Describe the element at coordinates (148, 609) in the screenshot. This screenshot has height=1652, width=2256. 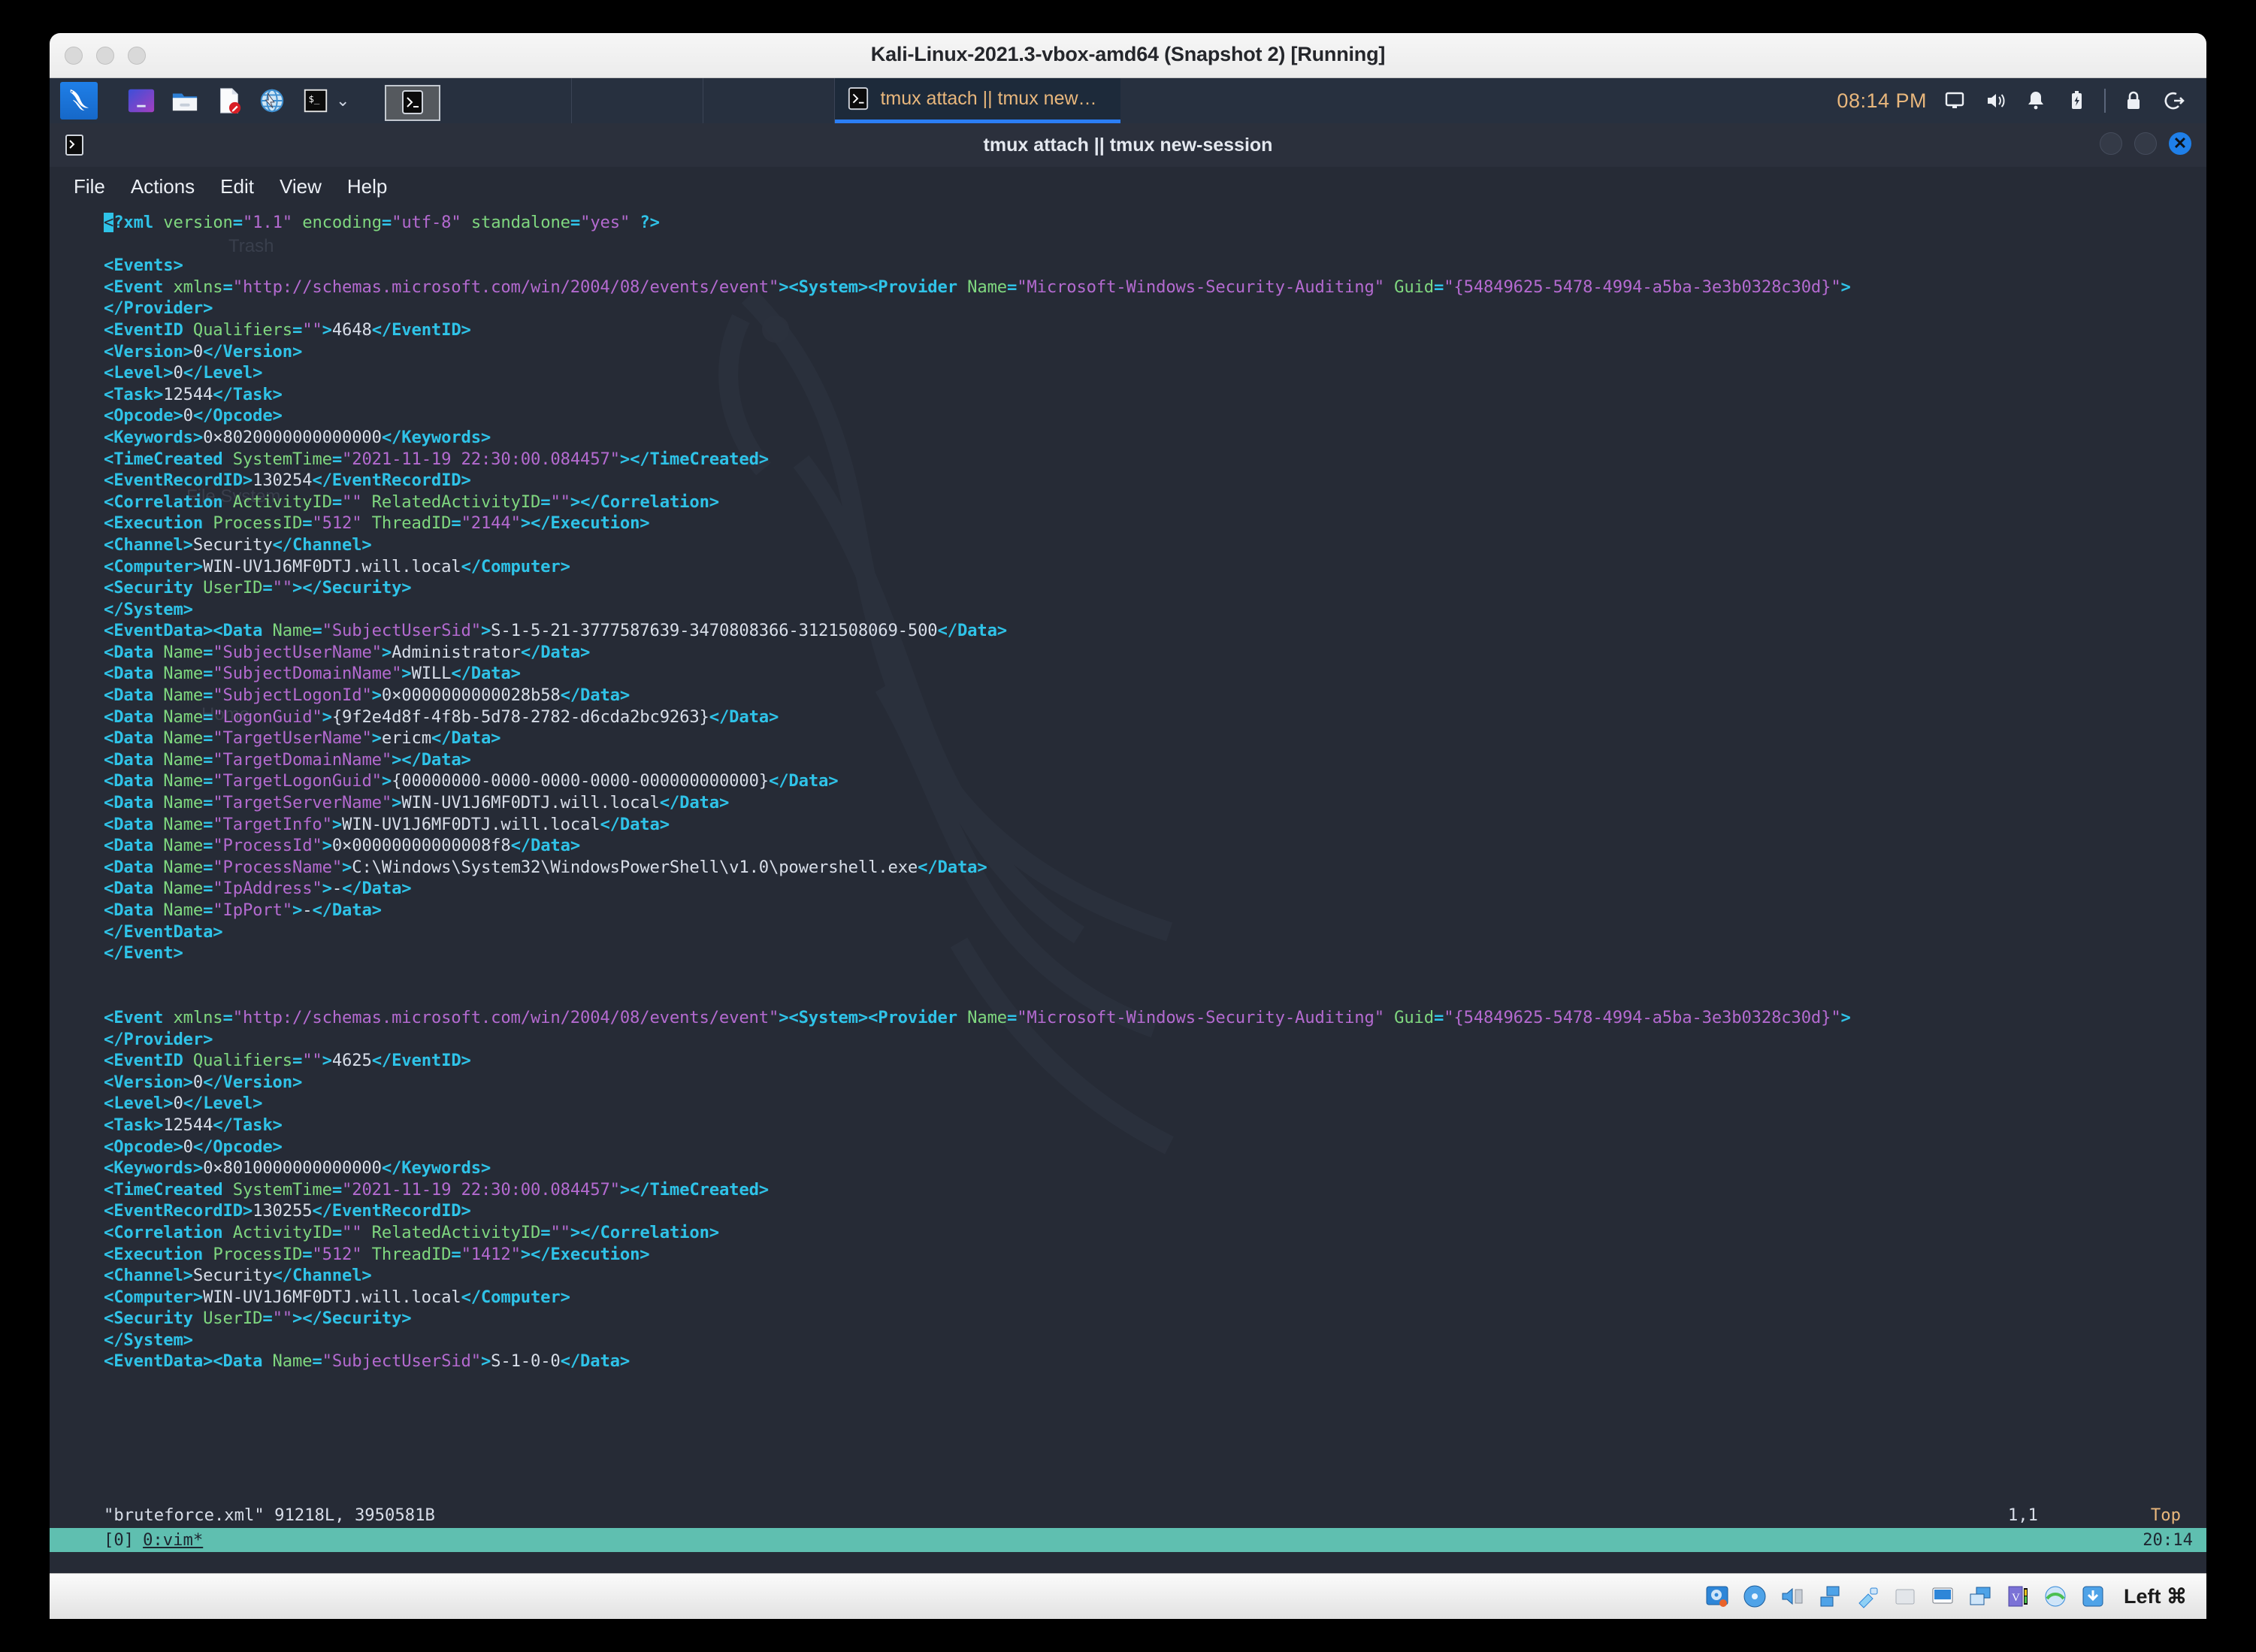
I see `editor-line: </System>` at that location.